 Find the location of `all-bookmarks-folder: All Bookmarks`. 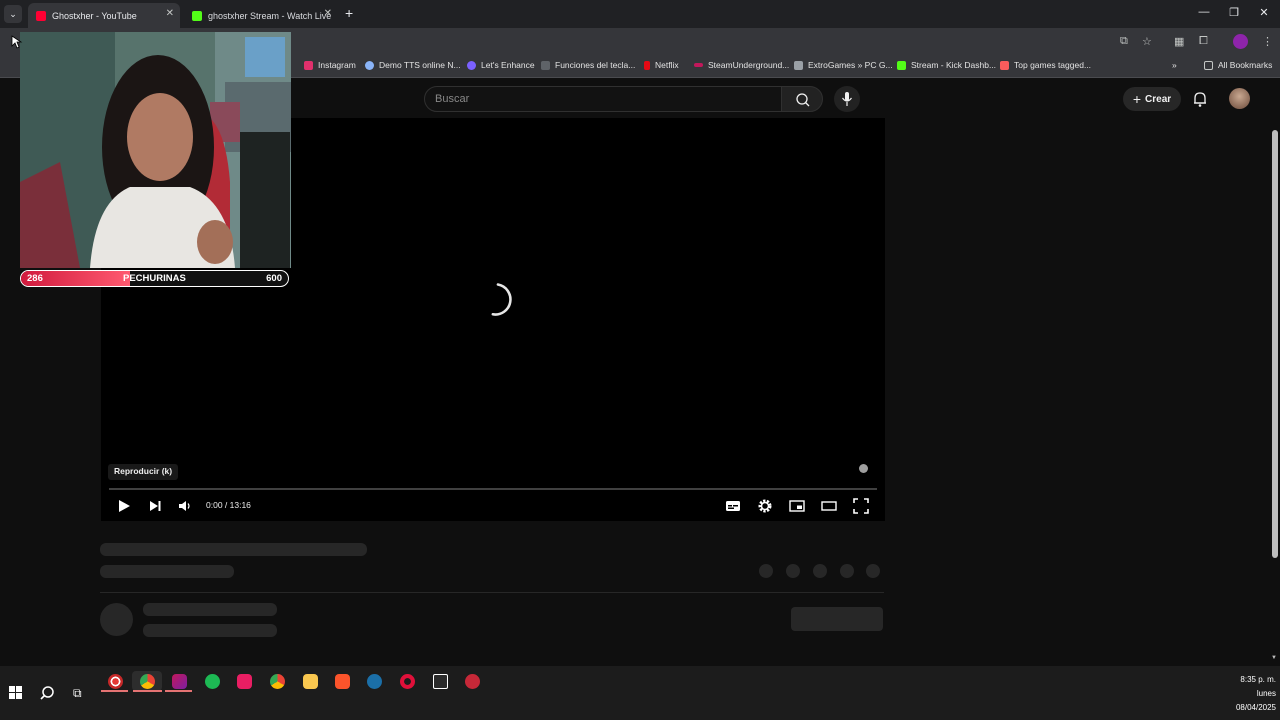

all-bookmarks-folder: All Bookmarks is located at coordinates (1238, 65).